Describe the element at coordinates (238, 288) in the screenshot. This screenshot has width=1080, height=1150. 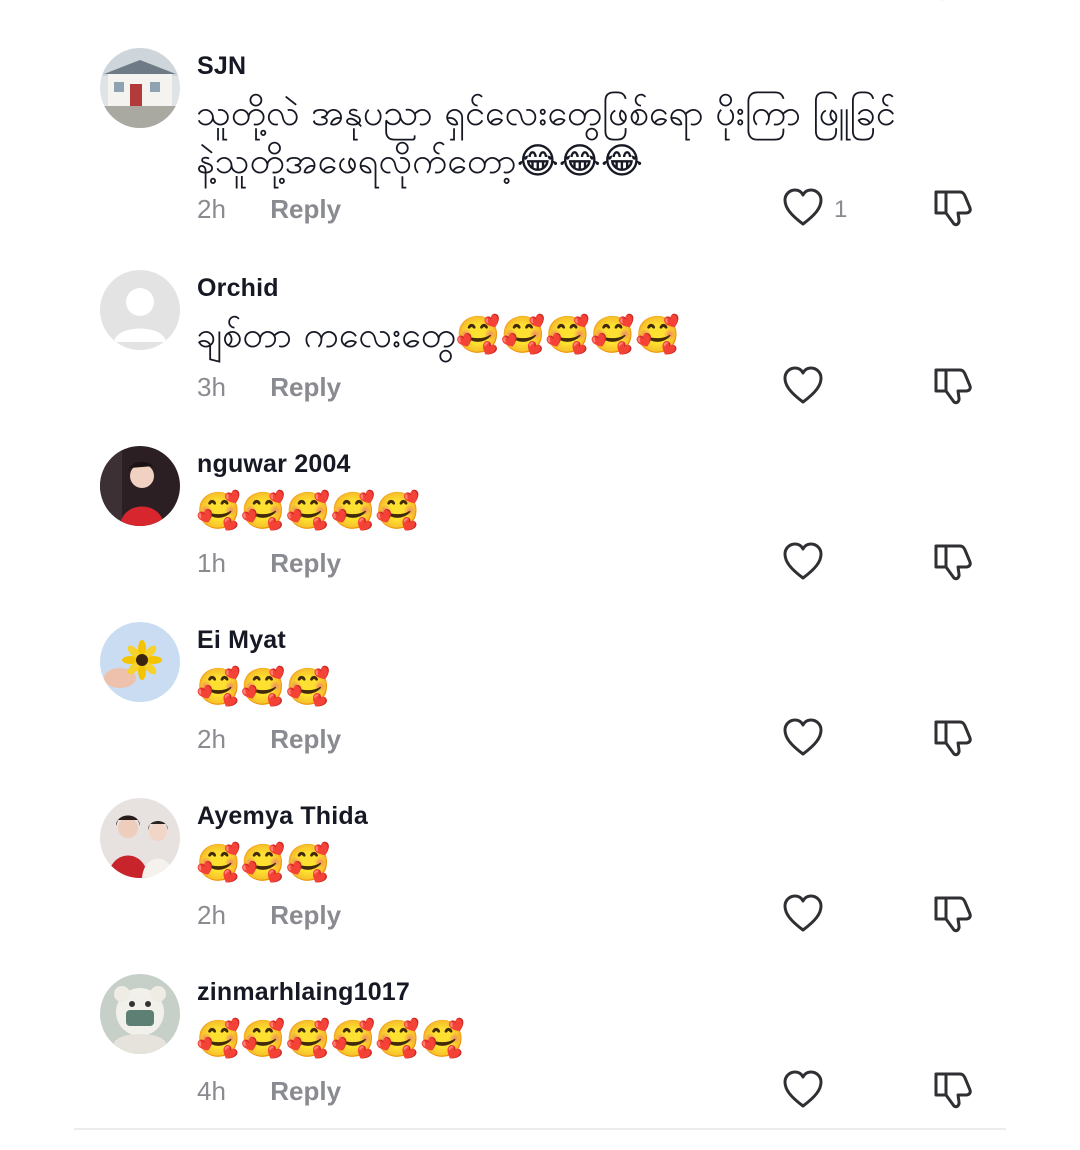
I see `username: Orchid` at that location.